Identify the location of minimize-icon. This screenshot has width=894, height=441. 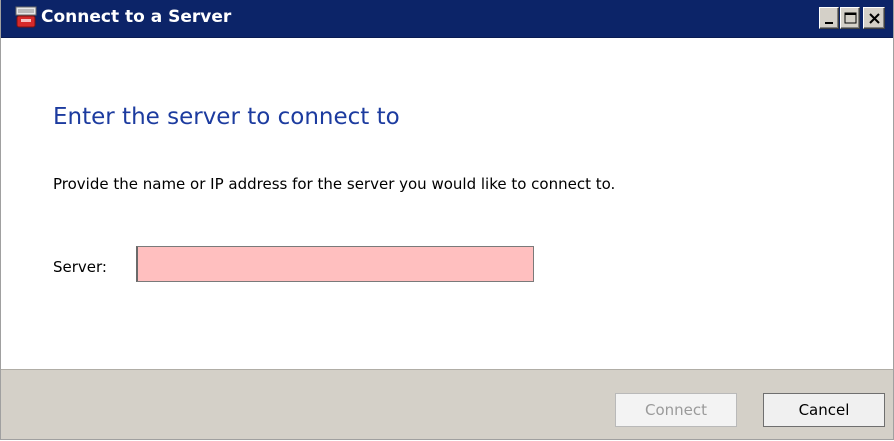
(829, 23).